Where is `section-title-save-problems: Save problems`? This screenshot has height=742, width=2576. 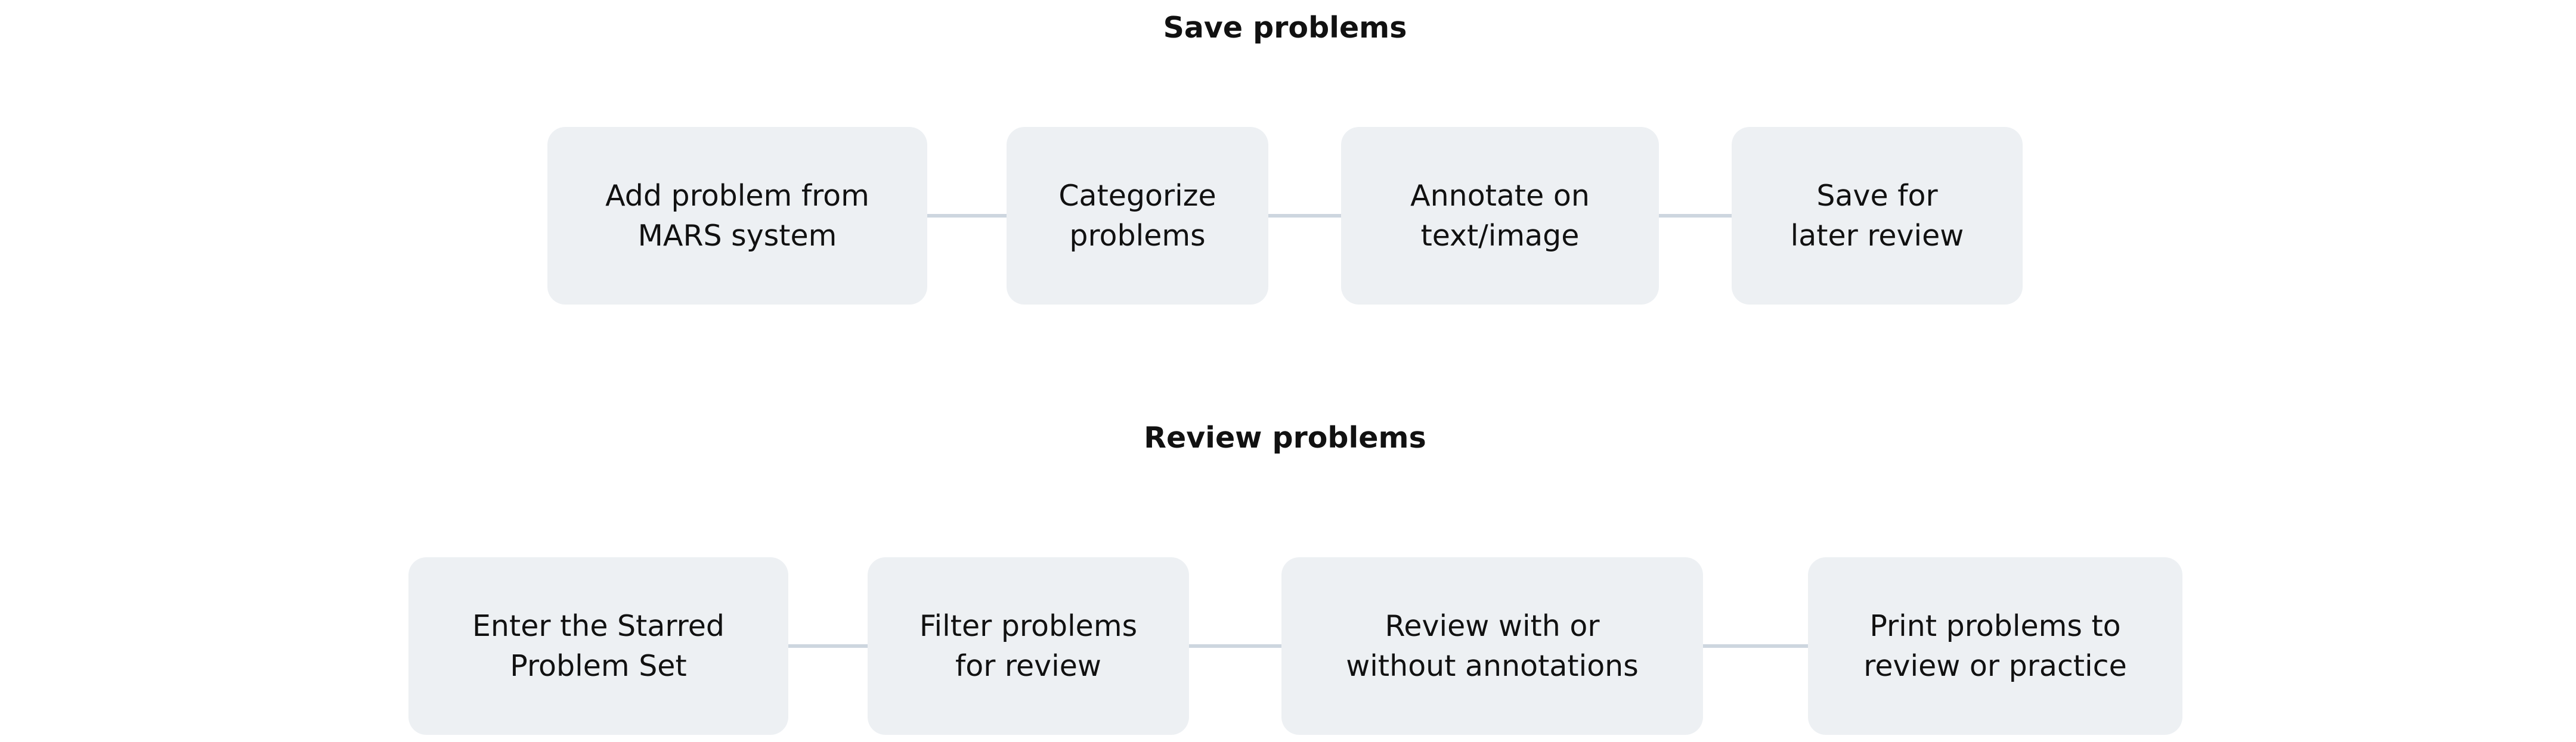 section-title-save-problems: Save problems is located at coordinates (1285, 28).